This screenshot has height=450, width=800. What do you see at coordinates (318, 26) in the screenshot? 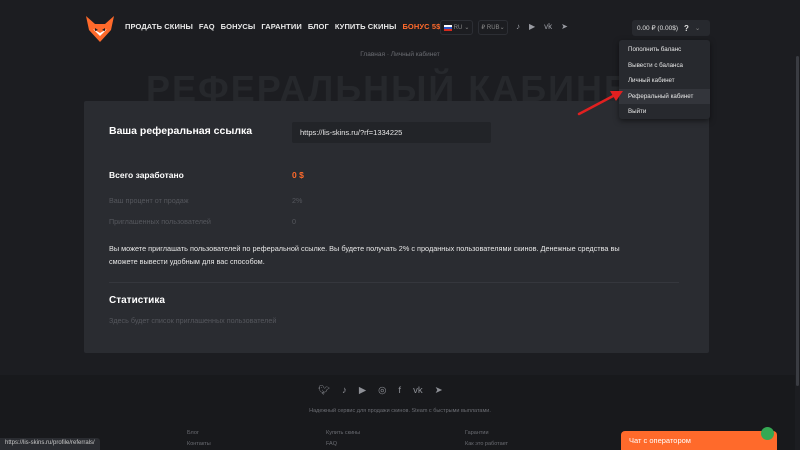
I see `nav-blog: БЛОГ` at bounding box center [318, 26].